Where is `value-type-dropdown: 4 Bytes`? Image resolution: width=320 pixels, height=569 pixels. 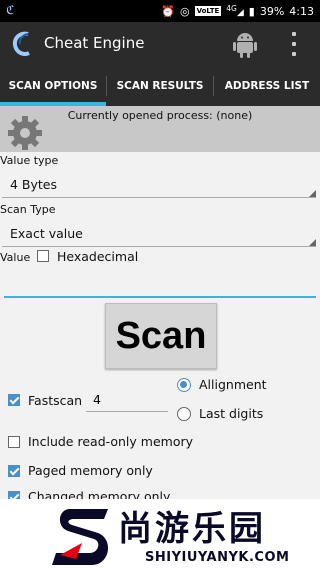 value-type-dropdown: 4 Bytes is located at coordinates (159, 185).